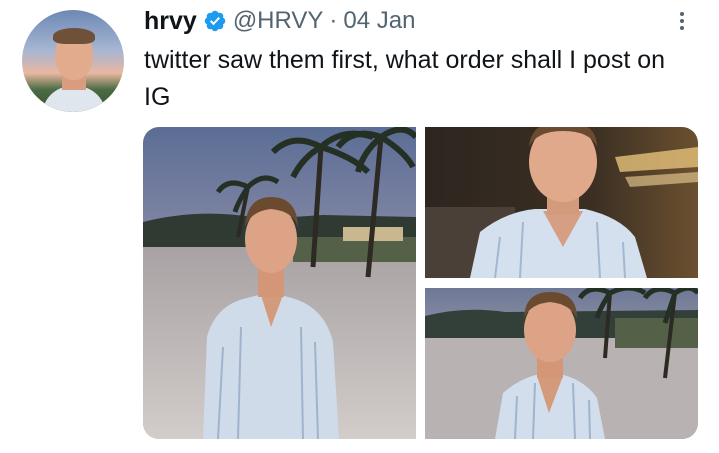 The height and width of the screenshot is (453, 719). I want to click on author-avatar, so click(73, 61).